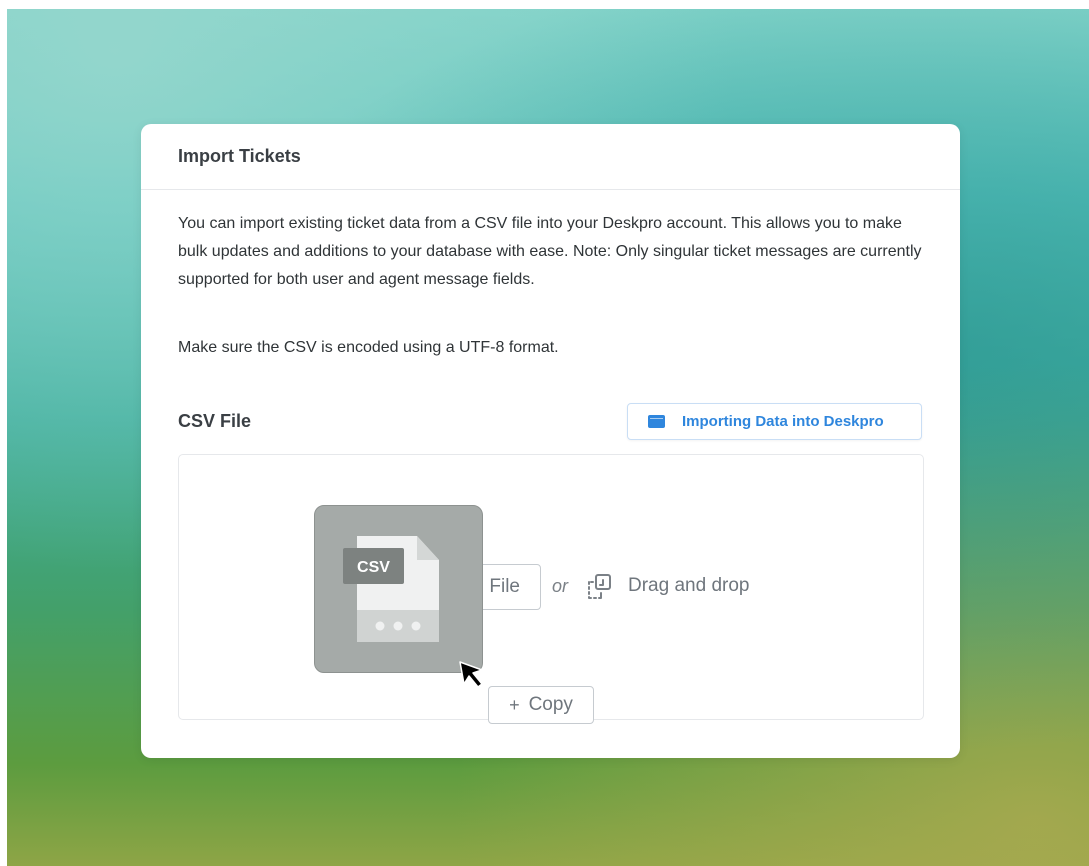  I want to click on drag-and-drop-label: Drag and drop, so click(689, 585).